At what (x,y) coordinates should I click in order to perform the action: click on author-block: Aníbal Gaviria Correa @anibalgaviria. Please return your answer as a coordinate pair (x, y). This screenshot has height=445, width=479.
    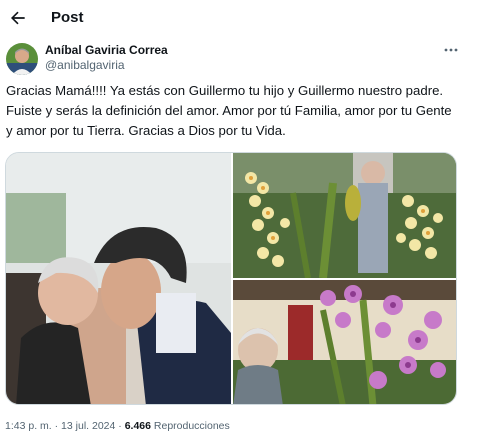
    Looking at the image, I should click on (106, 58).